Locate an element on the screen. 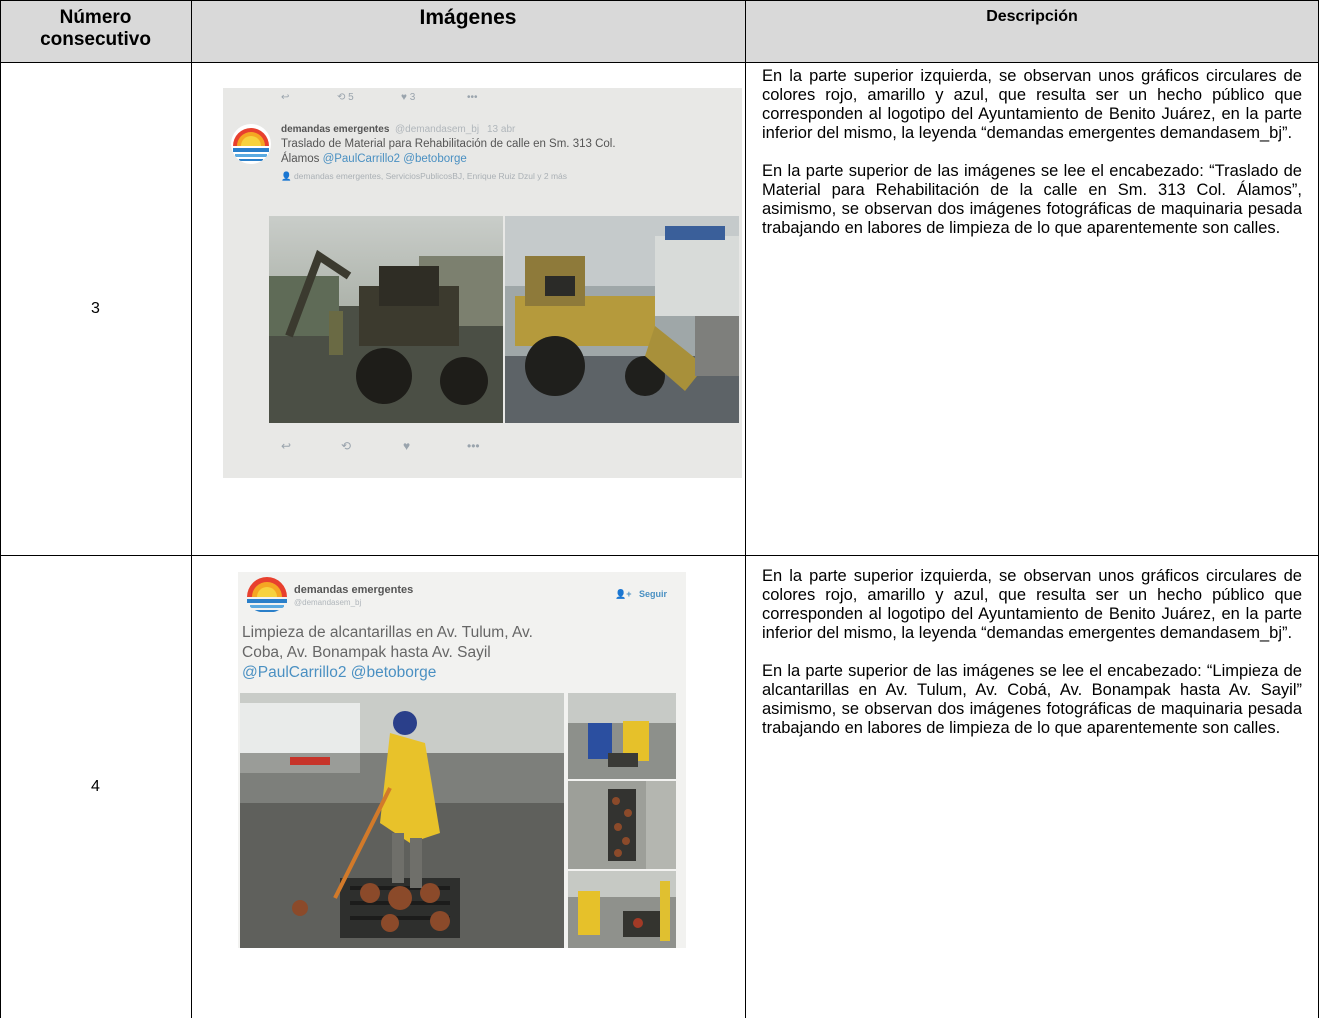 The width and height of the screenshot is (1319, 1018). follow-label: Seguir is located at coordinates (653, 594).